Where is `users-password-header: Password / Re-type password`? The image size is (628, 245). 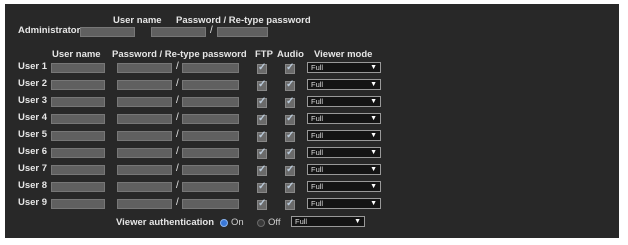
users-password-header: Password / Re-type password is located at coordinates (179, 54).